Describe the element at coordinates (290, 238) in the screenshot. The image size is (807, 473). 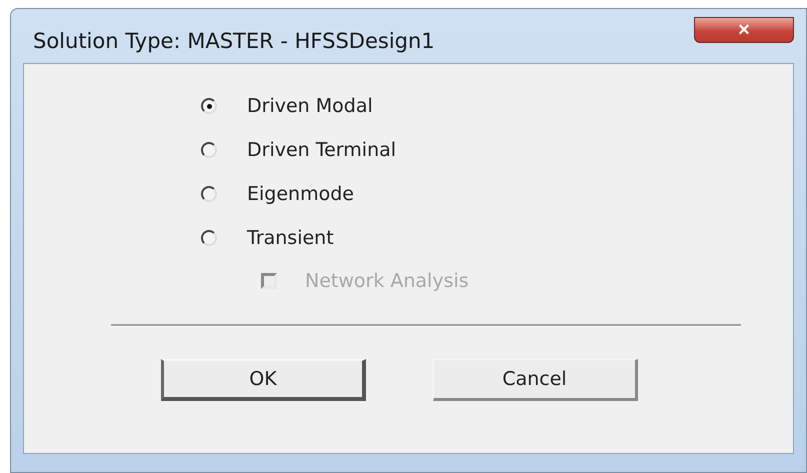
I see `option-label: Transient` at that location.